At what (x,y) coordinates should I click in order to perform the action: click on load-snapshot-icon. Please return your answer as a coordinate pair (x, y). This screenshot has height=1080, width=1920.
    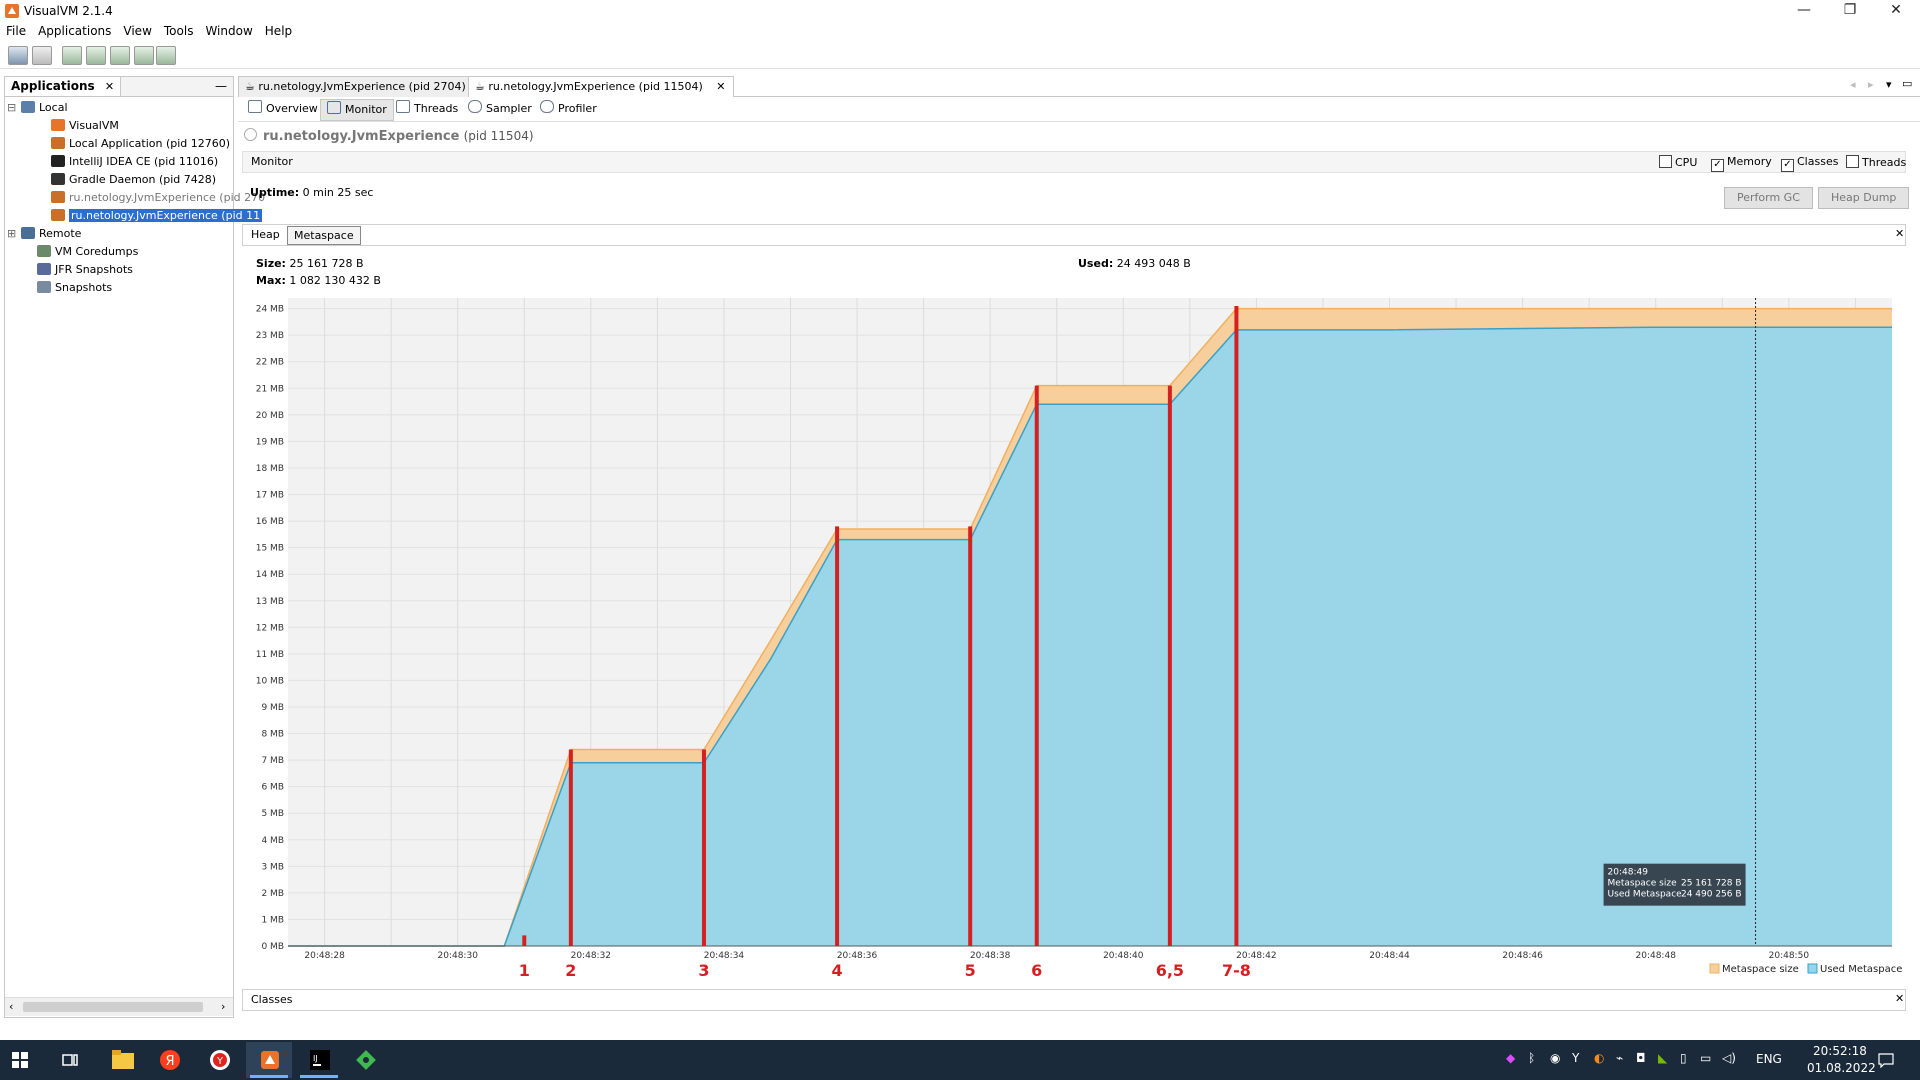
    Looking at the image, I should click on (144, 55).